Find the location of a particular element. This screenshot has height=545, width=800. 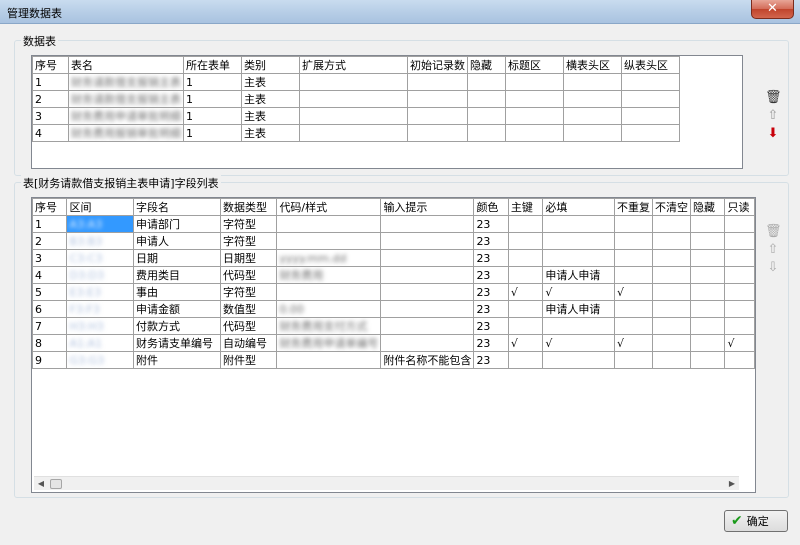

table-row: 1 A3:A3 申请部门 字符型 23 is located at coordinates (393, 224).